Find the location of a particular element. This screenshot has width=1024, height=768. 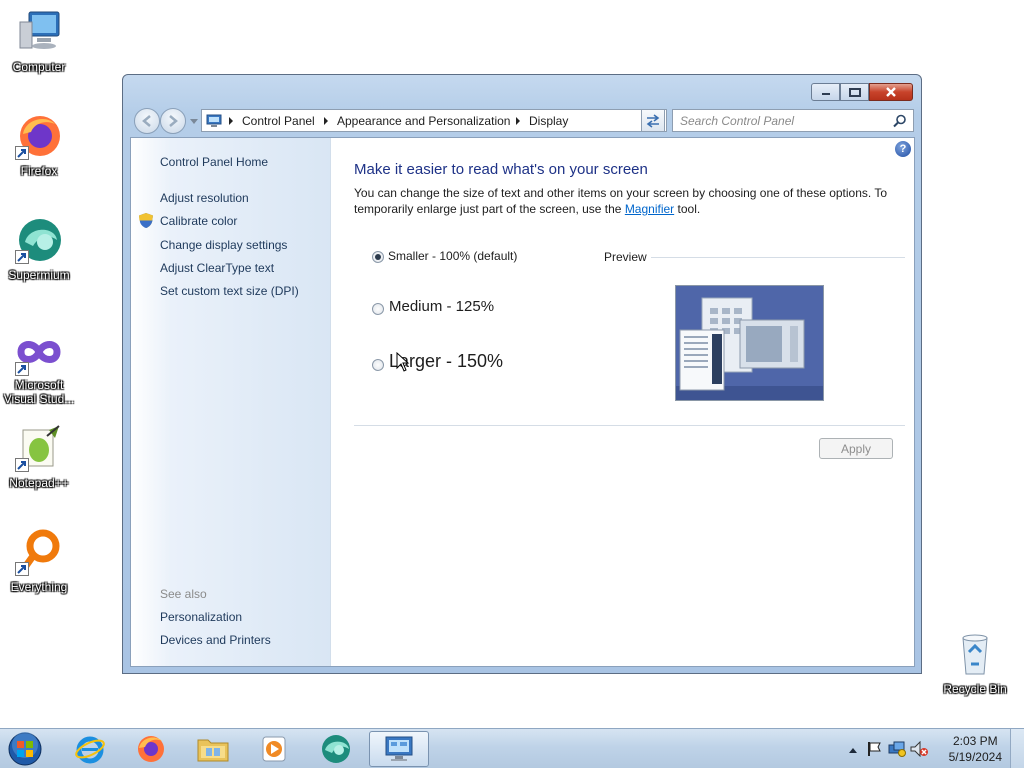

windows-logo-icon is located at coordinates (25, 749).